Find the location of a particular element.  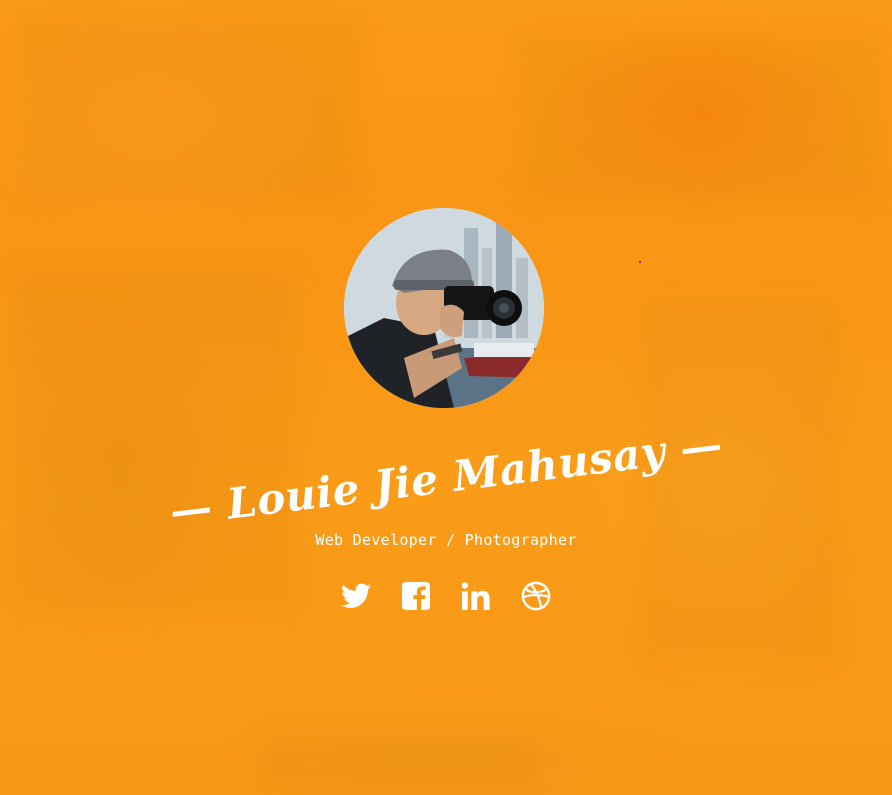

twitter-link is located at coordinates (356, 596).